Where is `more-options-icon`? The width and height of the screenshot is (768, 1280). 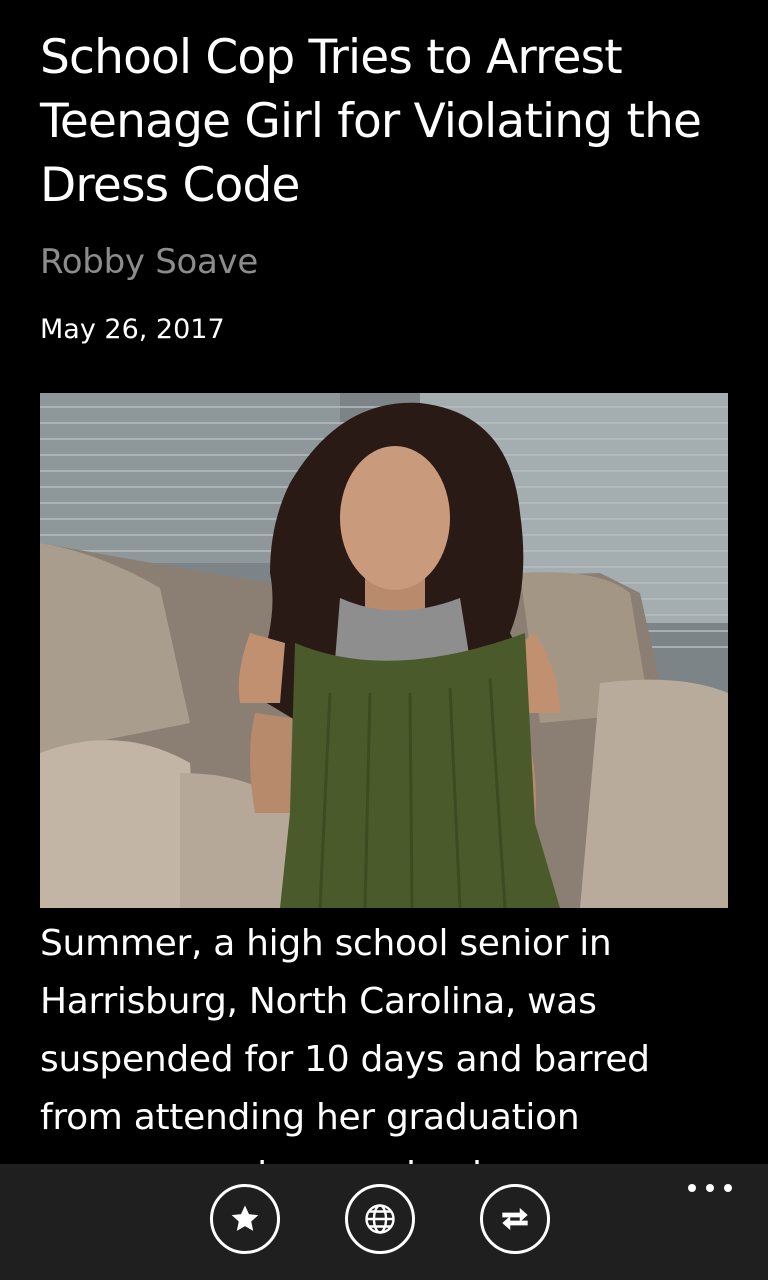
more-options-icon is located at coordinates (710, 1188).